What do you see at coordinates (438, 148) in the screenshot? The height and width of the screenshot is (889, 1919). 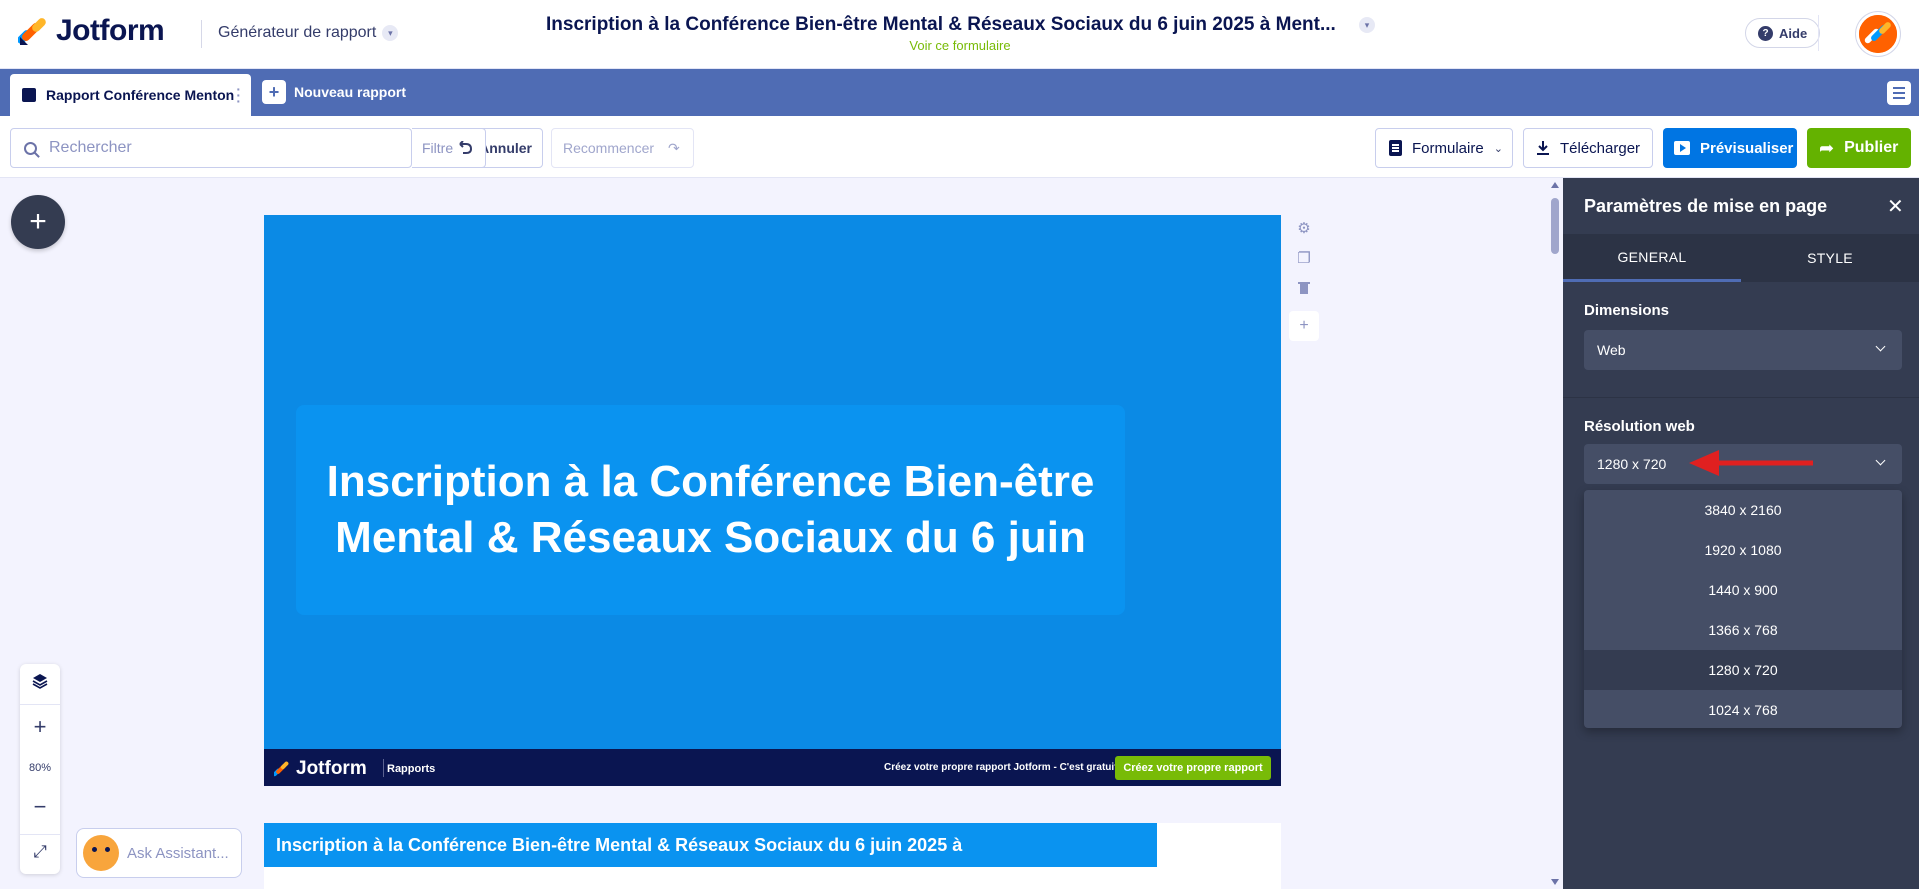 I see `filter-label: Filtre` at bounding box center [438, 148].